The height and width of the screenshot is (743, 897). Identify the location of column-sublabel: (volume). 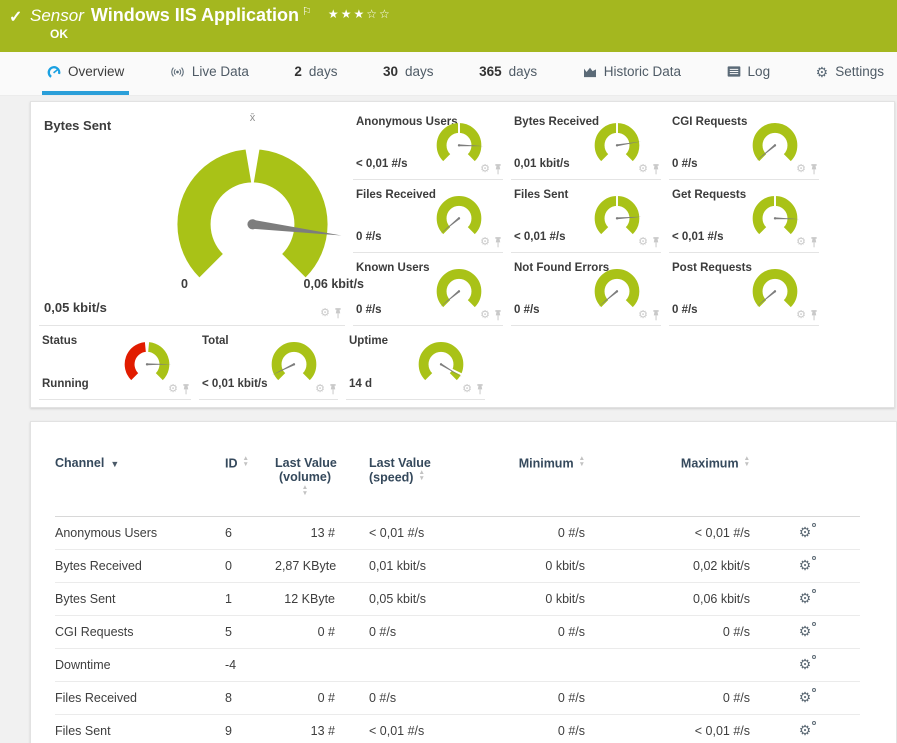
(305, 477).